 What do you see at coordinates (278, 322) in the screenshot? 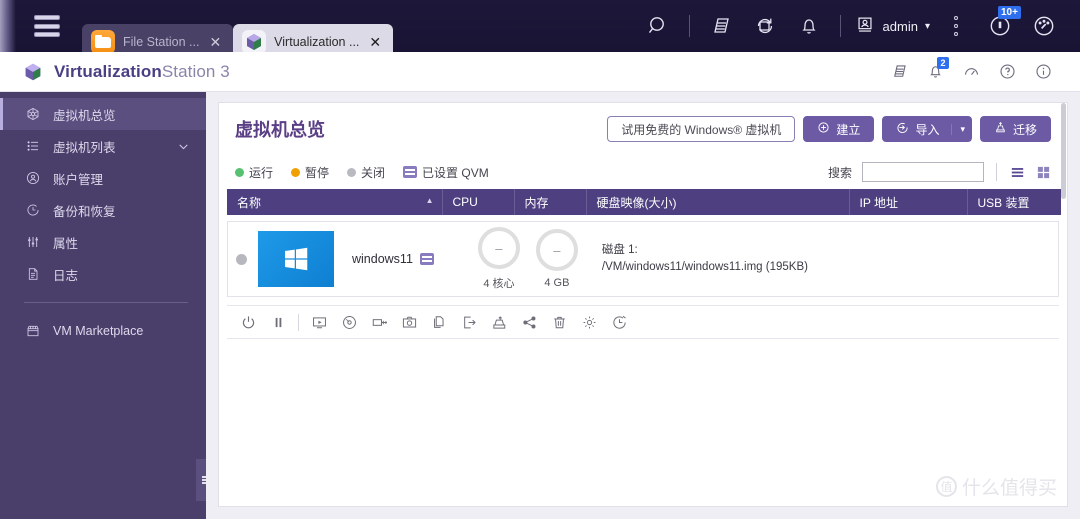
I see `pause-icon` at bounding box center [278, 322].